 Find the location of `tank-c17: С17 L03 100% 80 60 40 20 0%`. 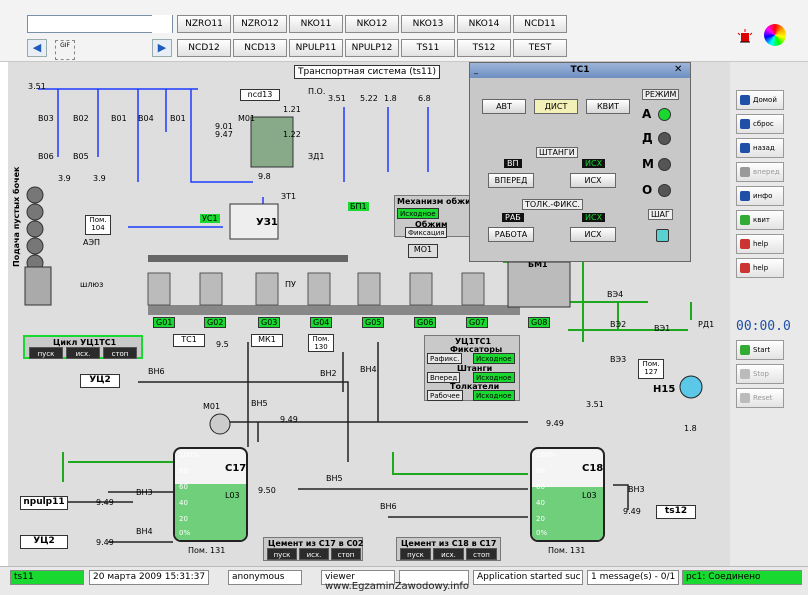

tank-c17: С17 L03 100% 80 60 40 20 0% is located at coordinates (210, 494).